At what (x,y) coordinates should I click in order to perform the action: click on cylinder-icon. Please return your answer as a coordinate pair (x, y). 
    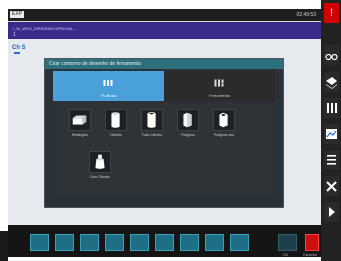
    Looking at the image, I should click on (115, 120).